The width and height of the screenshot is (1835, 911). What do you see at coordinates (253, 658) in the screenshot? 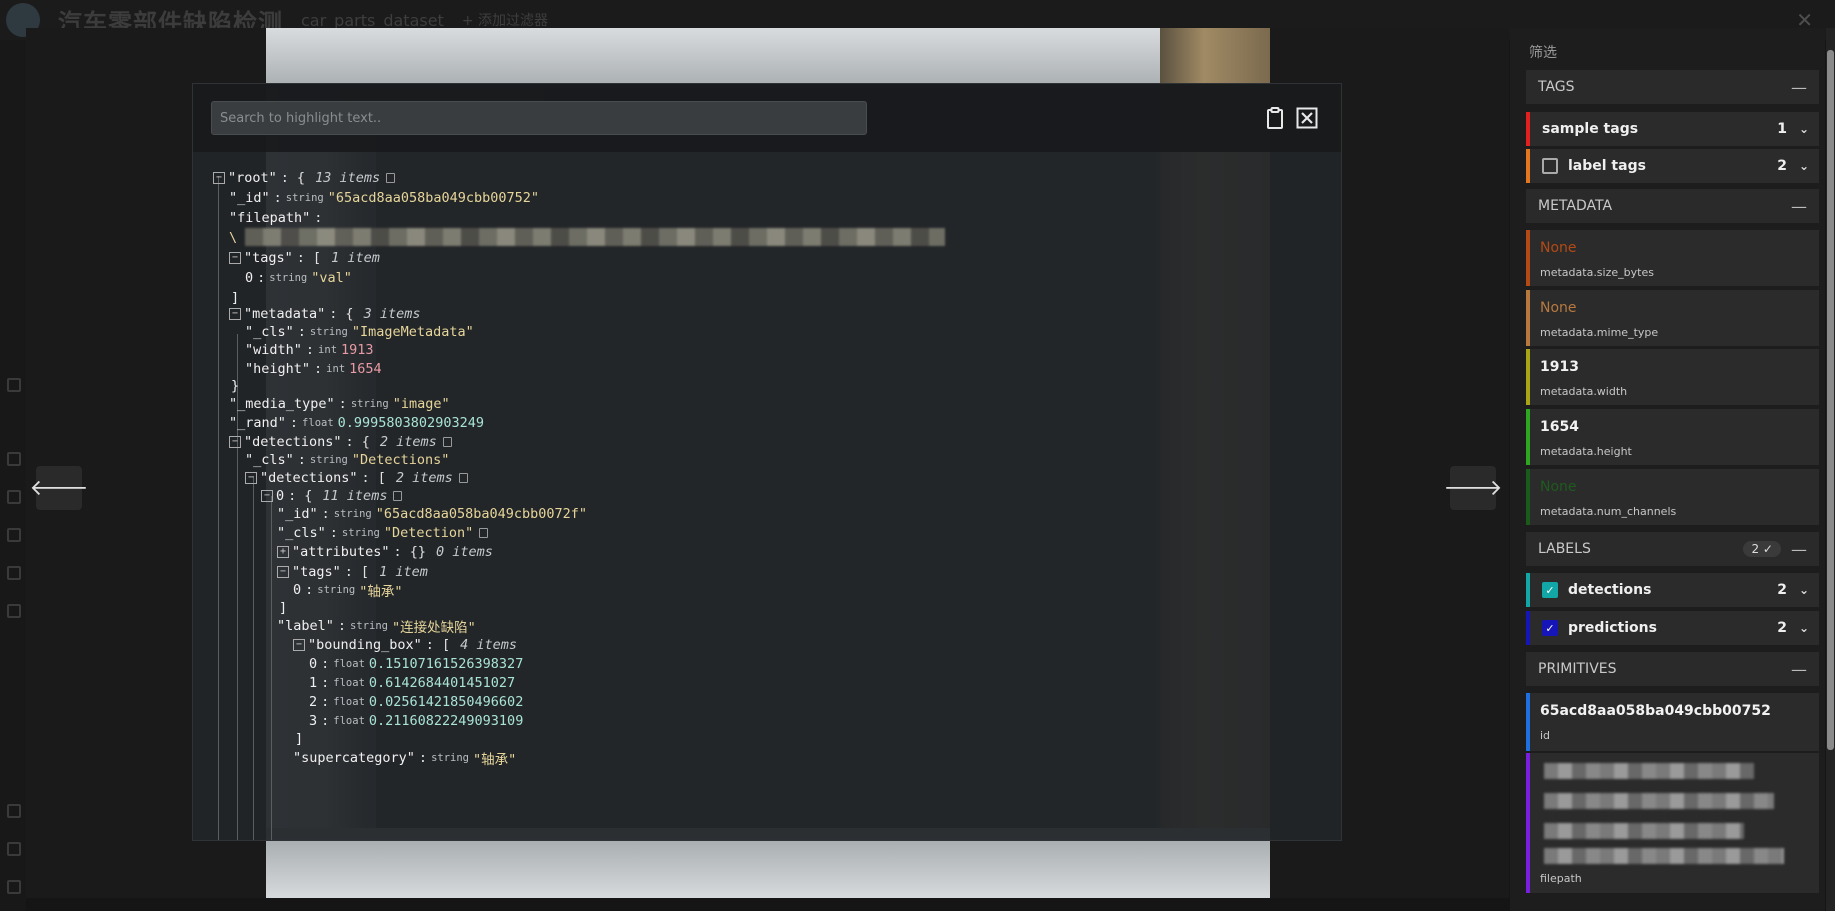
I see `tree-guide` at bounding box center [253, 658].